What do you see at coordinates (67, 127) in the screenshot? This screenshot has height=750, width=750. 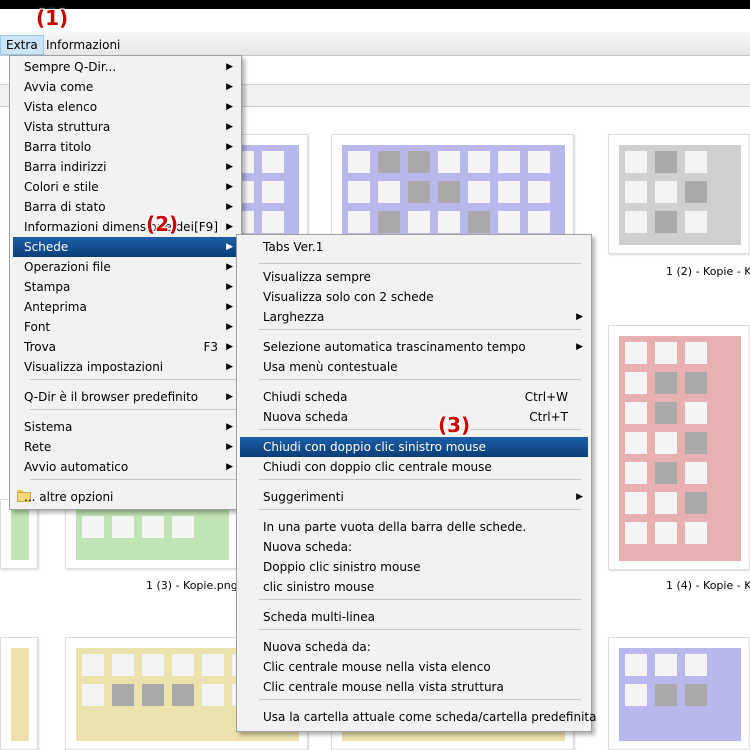 I see `menu-item-label: Vista struttura` at bounding box center [67, 127].